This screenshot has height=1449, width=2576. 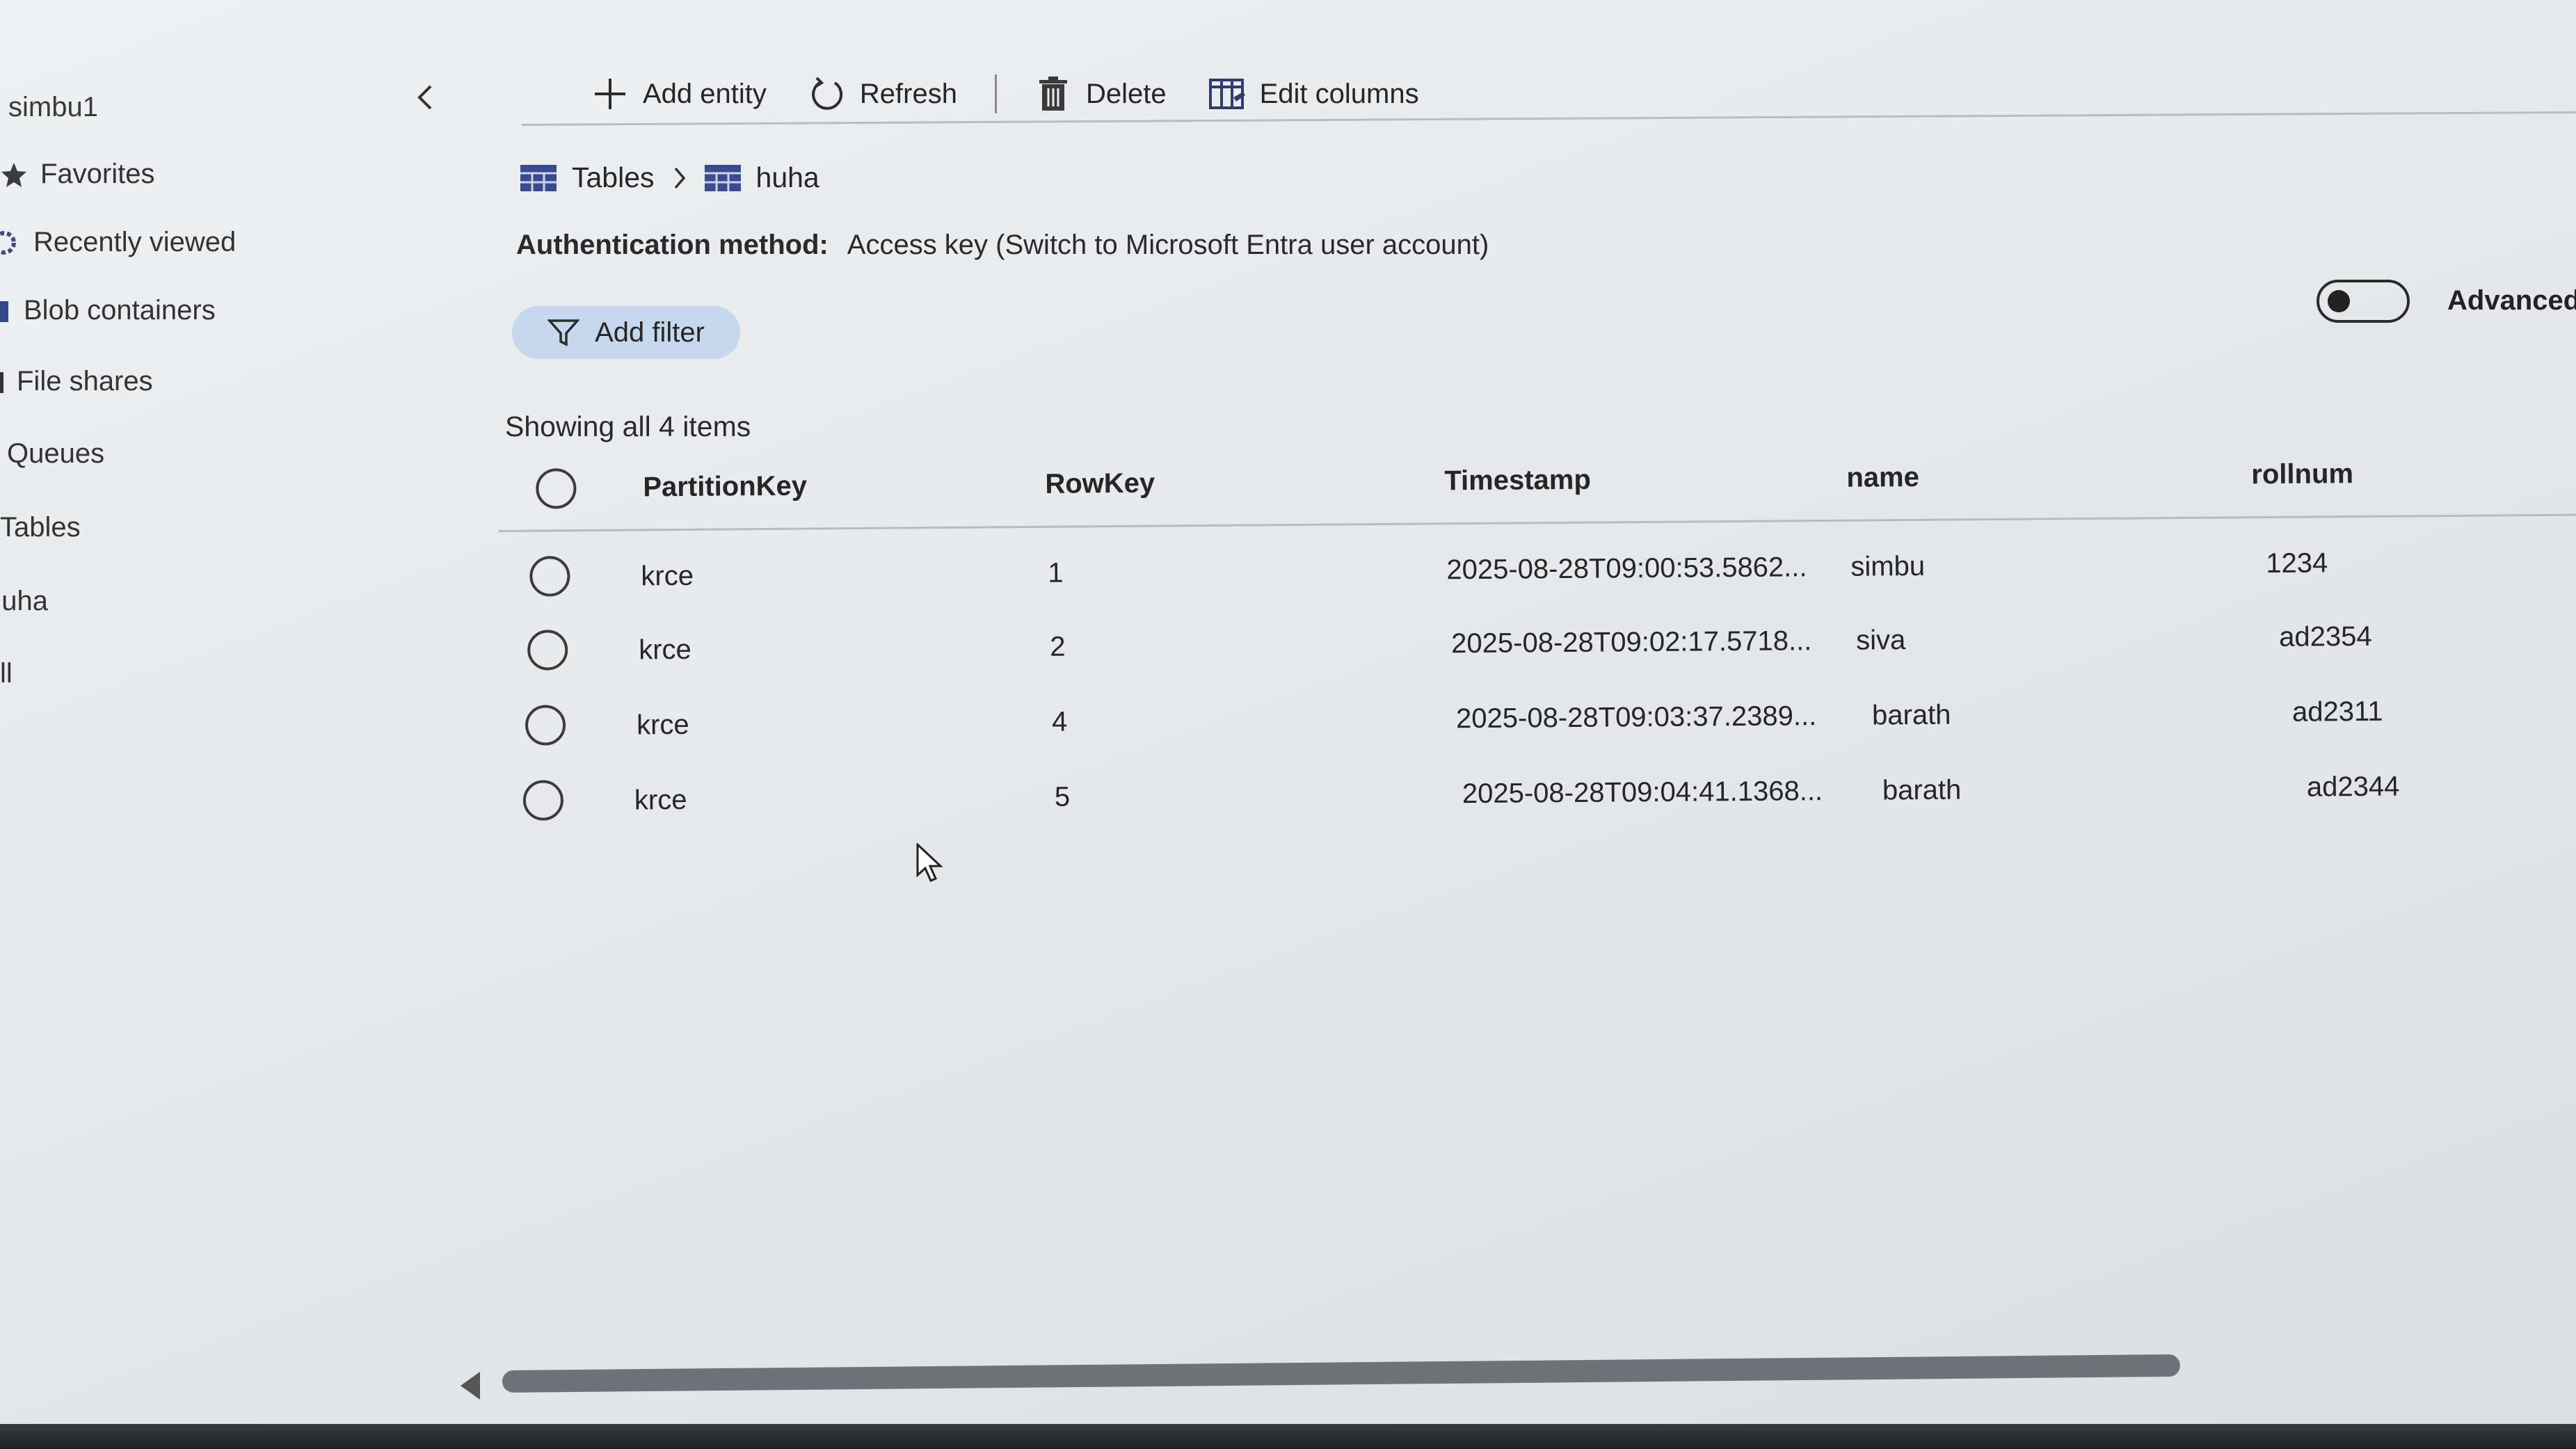 I want to click on add-filter-button: Add filter, so click(x=626, y=332).